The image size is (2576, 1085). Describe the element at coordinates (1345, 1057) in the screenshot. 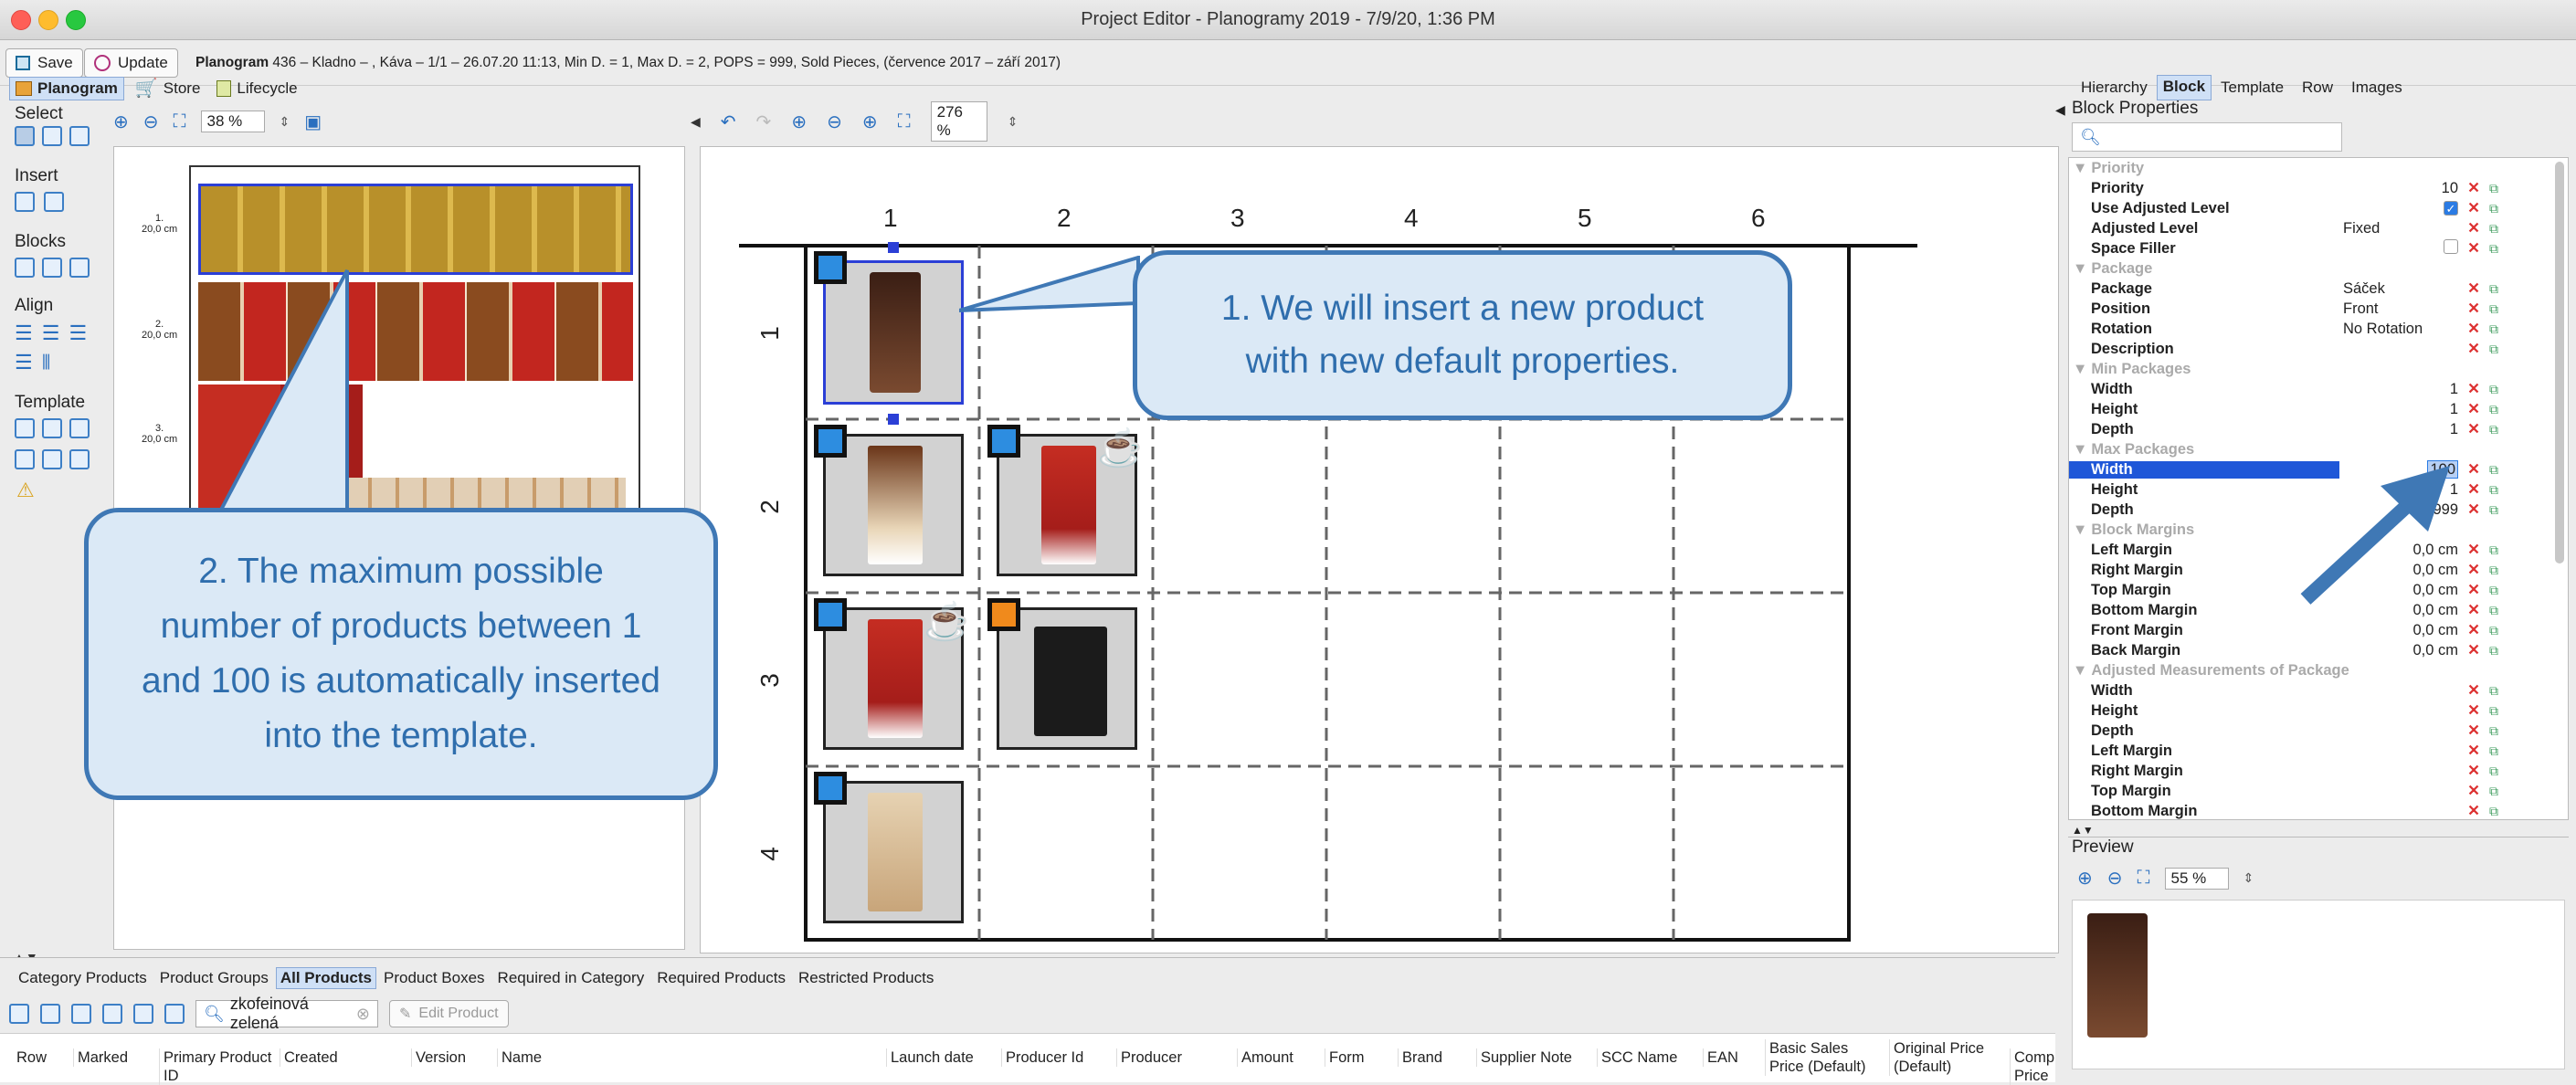

I see `column-header: Form` at that location.